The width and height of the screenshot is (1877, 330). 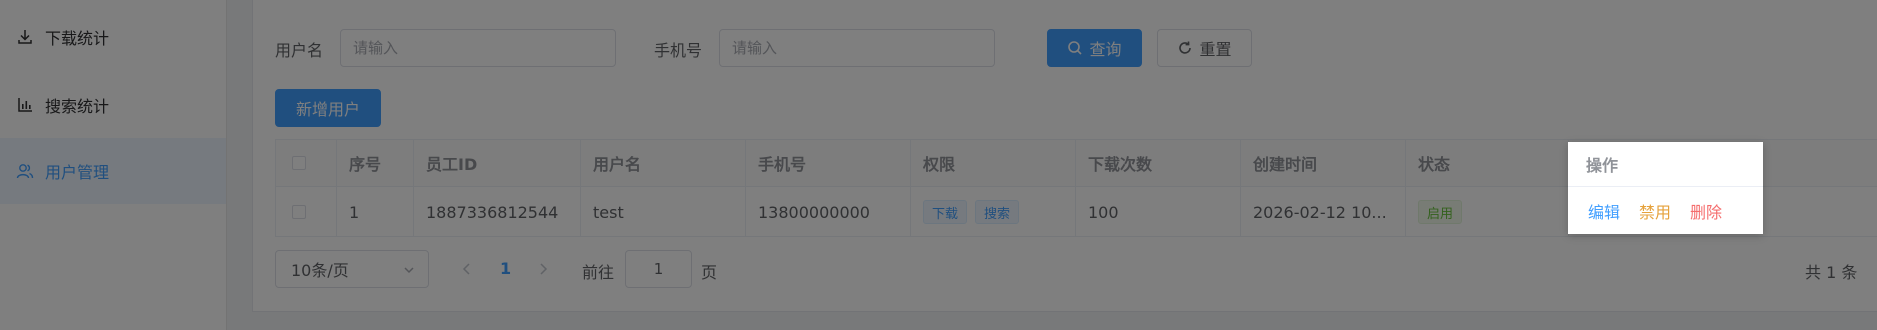 I want to click on header-index: 序号, so click(x=375, y=163).